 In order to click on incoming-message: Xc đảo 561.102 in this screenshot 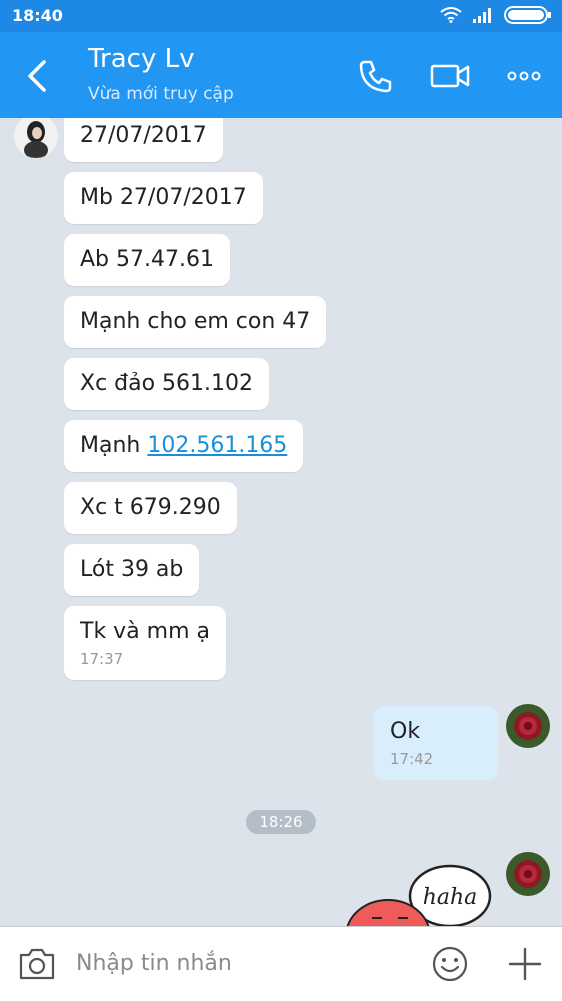, I will do `click(167, 384)`.